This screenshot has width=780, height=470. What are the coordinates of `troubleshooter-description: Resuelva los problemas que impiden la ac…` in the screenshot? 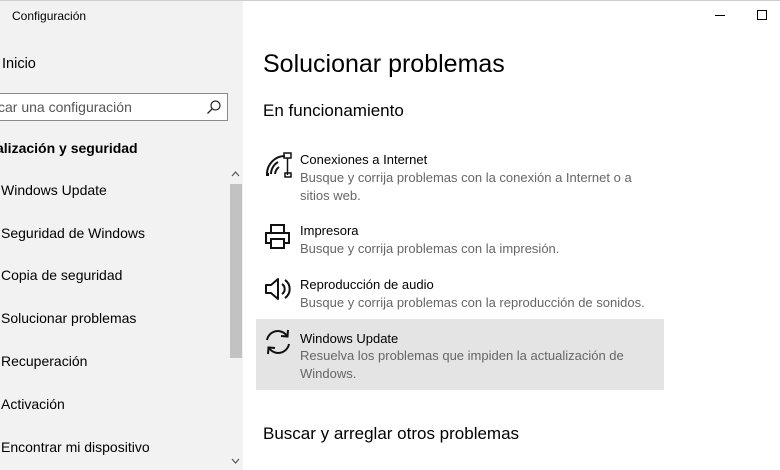 It's located at (462, 364).